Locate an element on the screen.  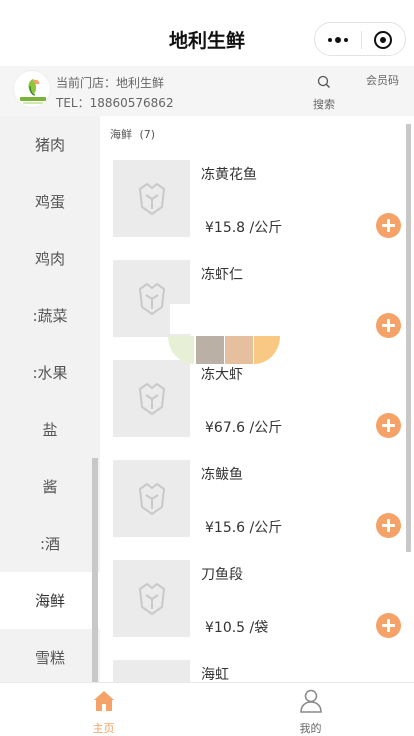
loading-indicator is located at coordinates (224, 334).